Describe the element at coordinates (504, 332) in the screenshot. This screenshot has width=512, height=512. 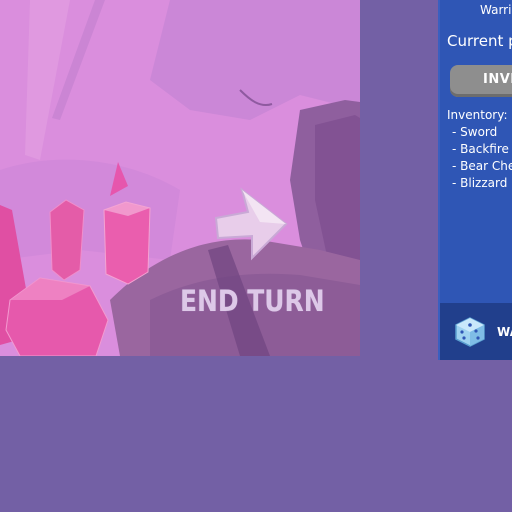
I see `footer-label: WA` at that location.